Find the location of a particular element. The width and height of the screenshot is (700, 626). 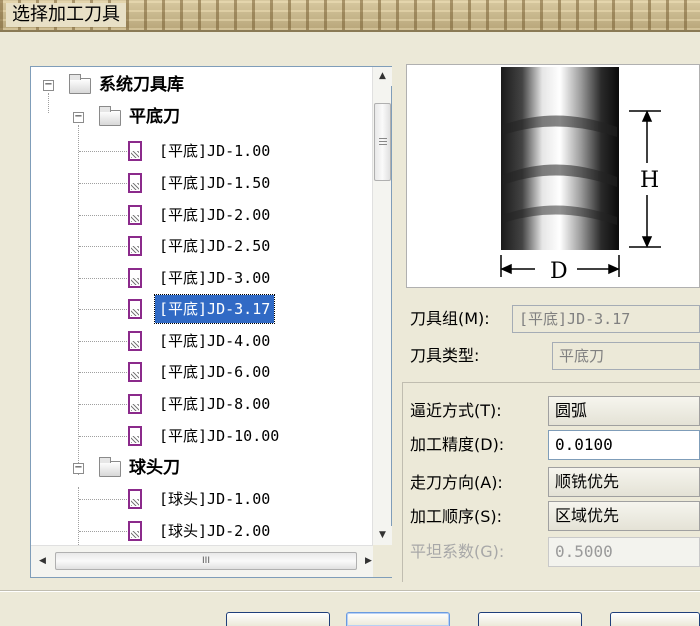

scroll-thumb is located at coordinates (382, 142).